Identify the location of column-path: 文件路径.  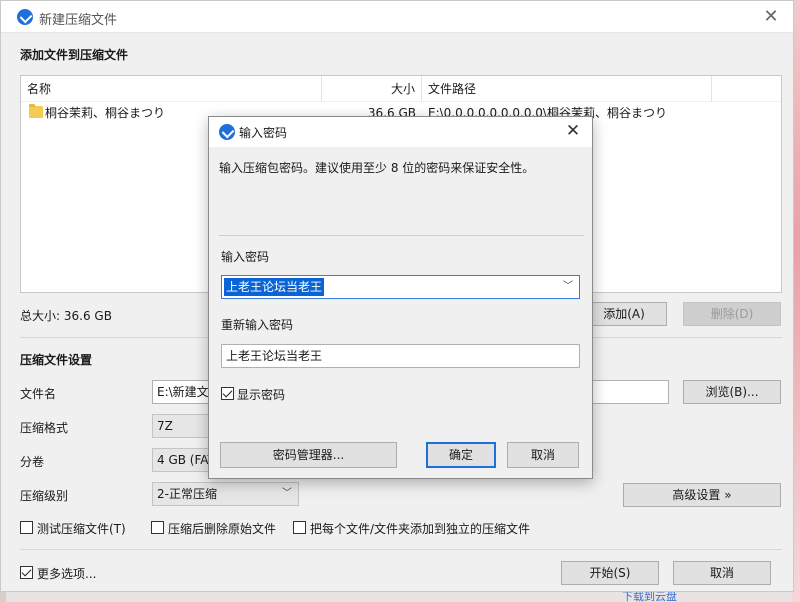
(567, 89).